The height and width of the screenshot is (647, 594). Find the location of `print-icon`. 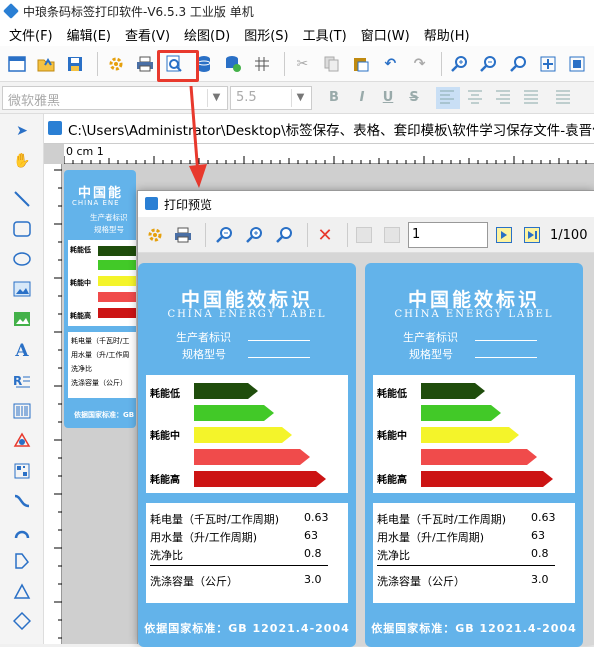

print-icon is located at coordinates (144, 64).